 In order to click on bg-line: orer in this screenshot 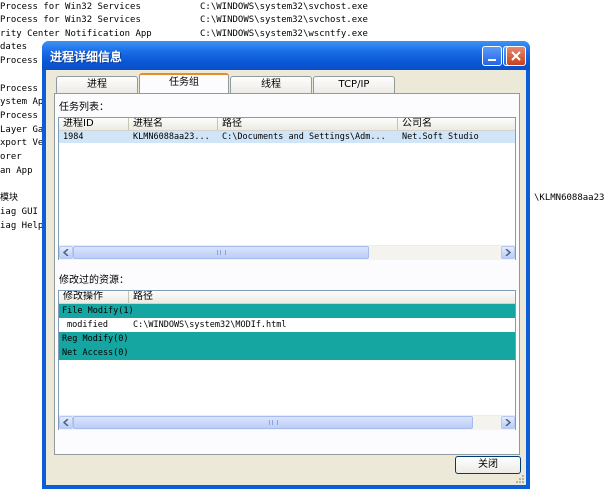, I will do `click(11, 157)`.